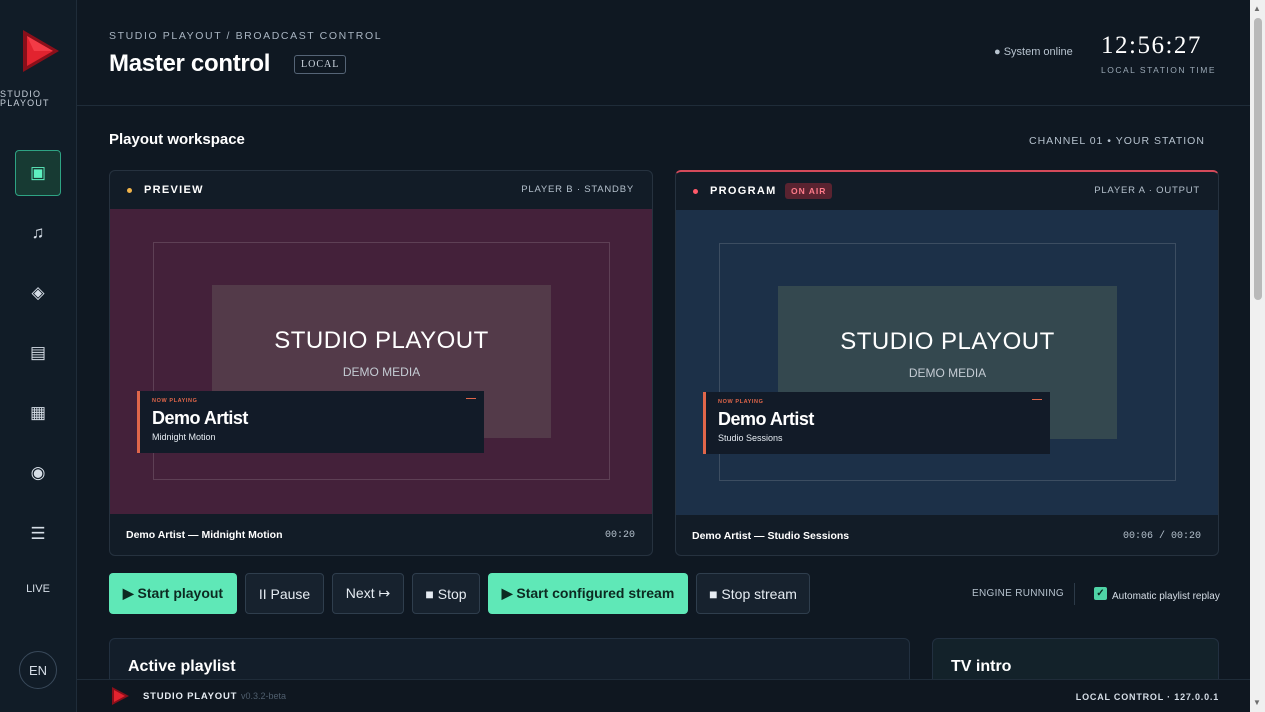  I want to click on start-stream-button: ▶ Start configured stream, so click(588, 593).